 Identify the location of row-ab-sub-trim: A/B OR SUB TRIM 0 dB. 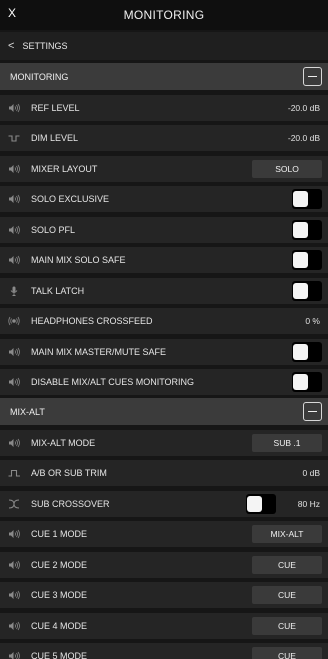
(164, 473).